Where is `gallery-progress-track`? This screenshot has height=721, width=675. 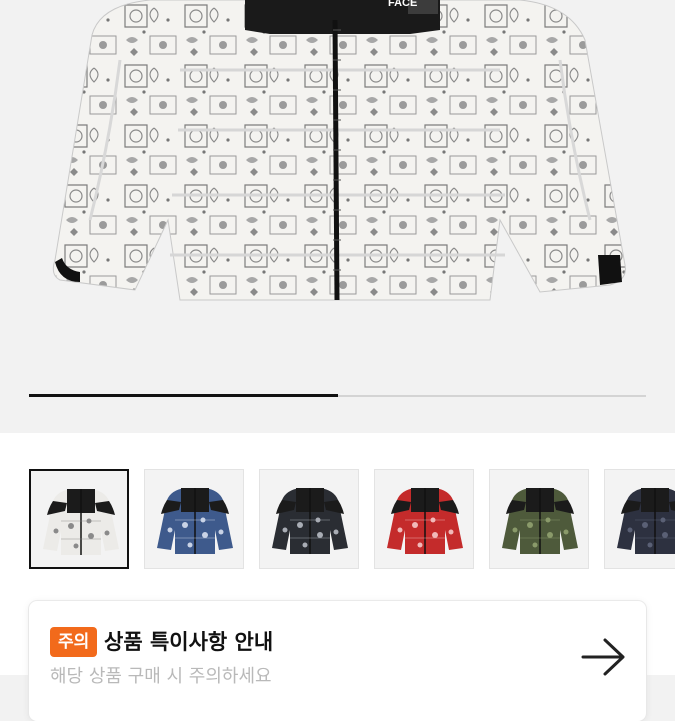
gallery-progress-track is located at coordinates (337, 395).